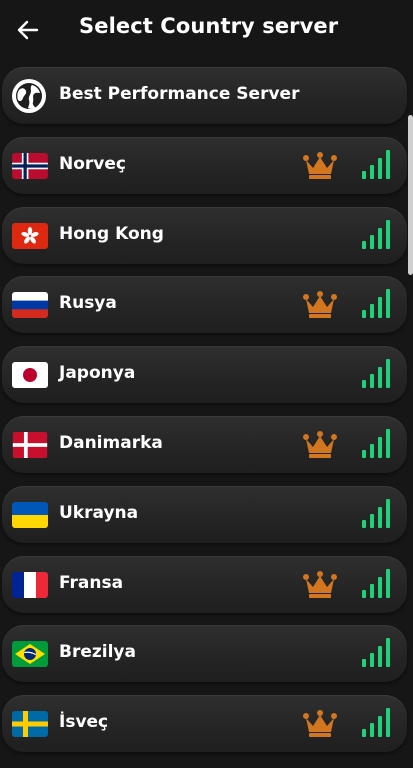 The height and width of the screenshot is (768, 413). What do you see at coordinates (28, 30) in the screenshot?
I see `back-arrow-icon` at bounding box center [28, 30].